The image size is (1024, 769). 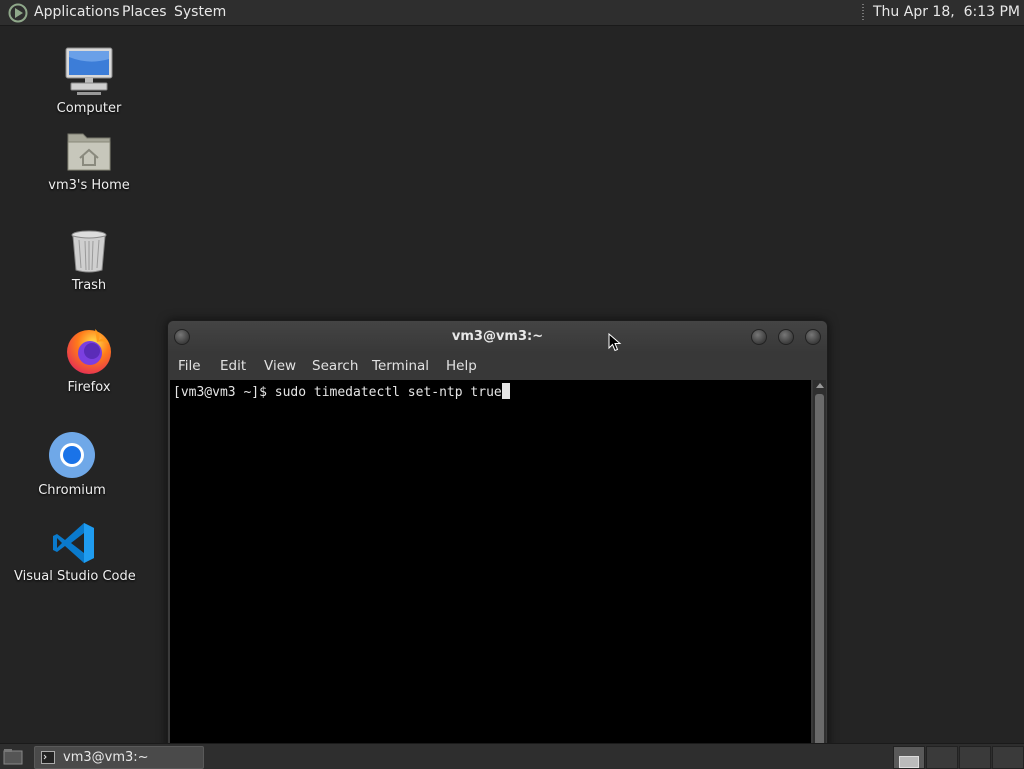 What do you see at coordinates (72, 455) in the screenshot?
I see `chromium-icon` at bounding box center [72, 455].